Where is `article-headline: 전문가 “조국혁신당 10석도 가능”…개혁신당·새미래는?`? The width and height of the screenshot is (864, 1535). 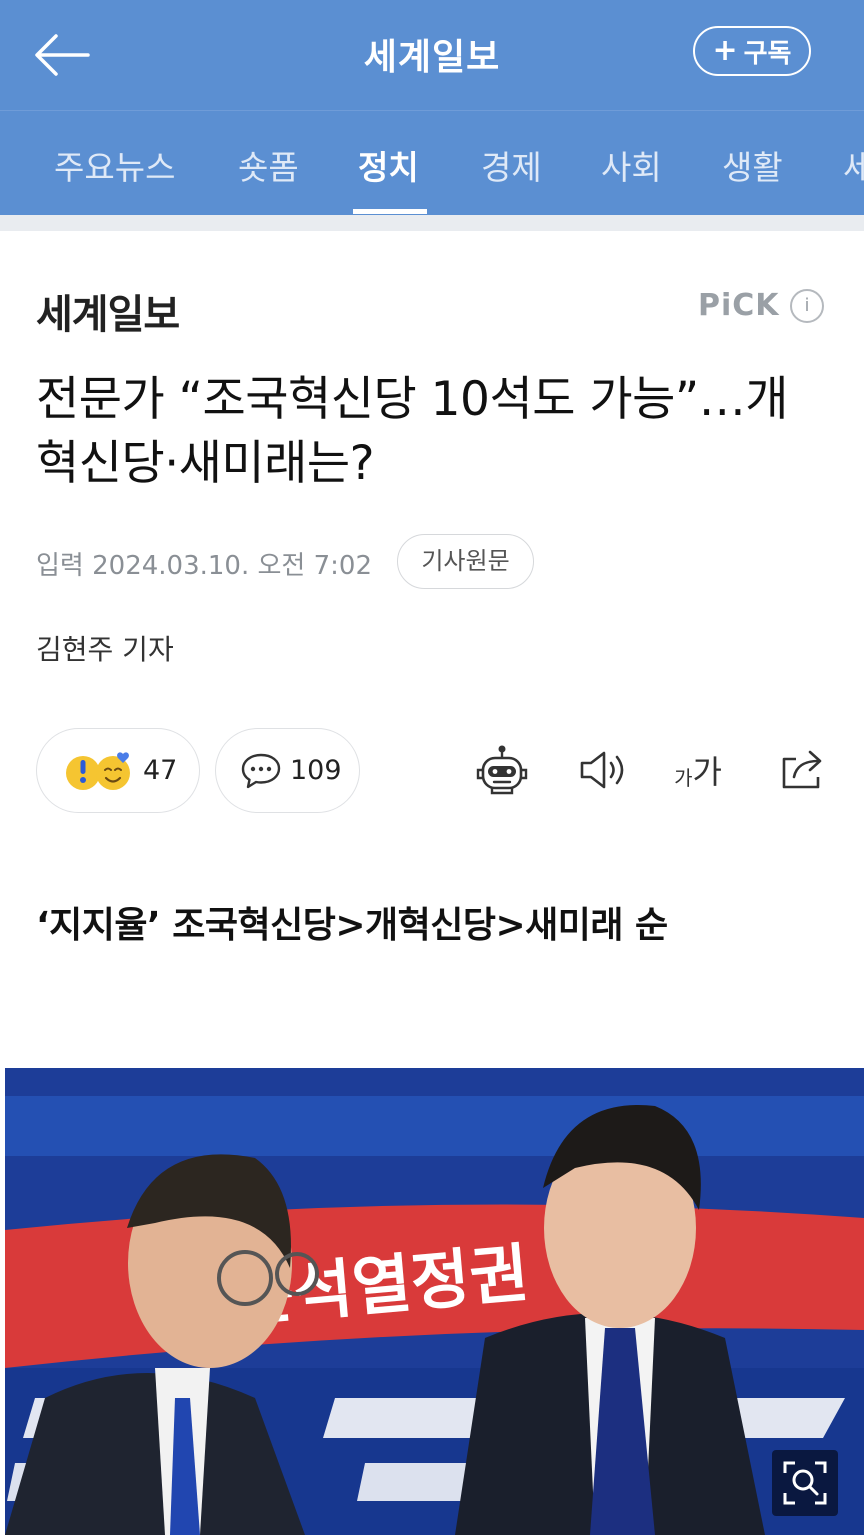 article-headline: 전문가 “조국혁신당 10석도 가능”…개혁신당·새미래는? is located at coordinates (412, 431).